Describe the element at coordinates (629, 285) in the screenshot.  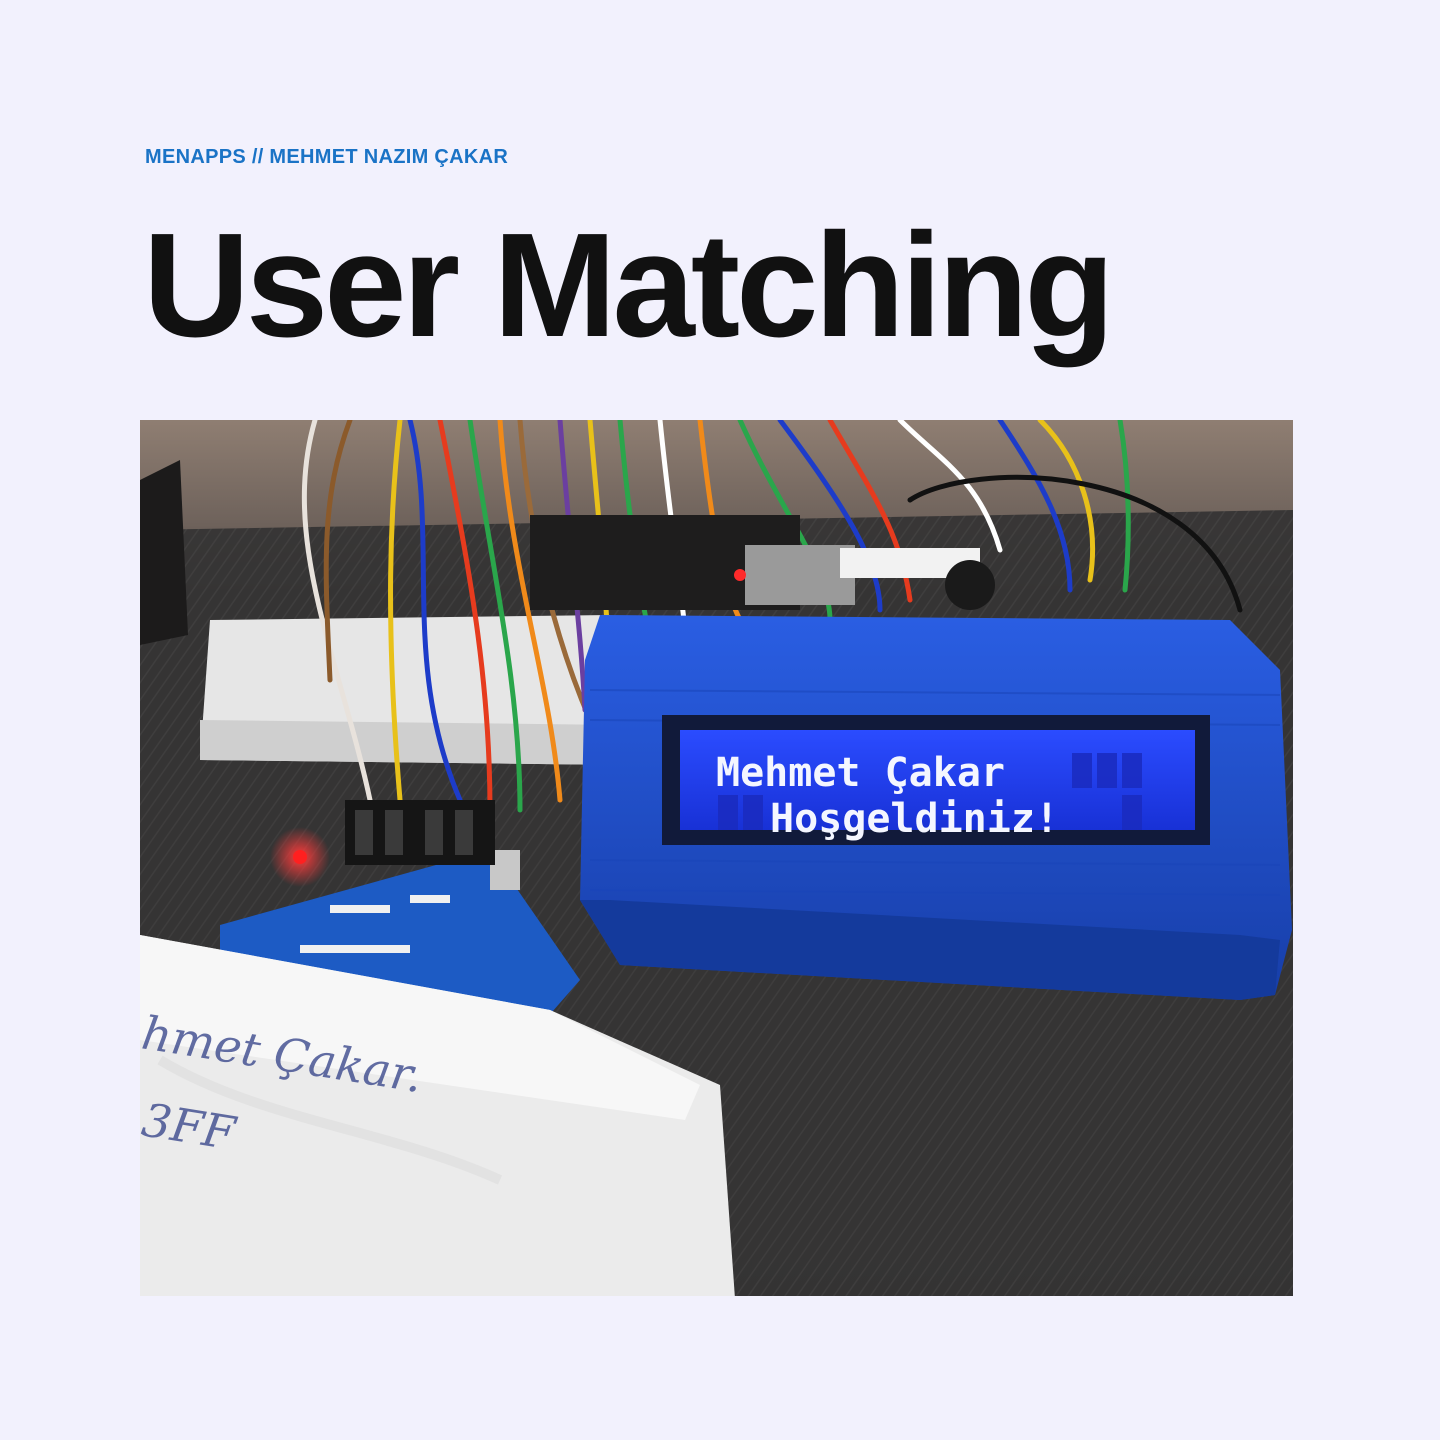
I see `page-title: User Matching` at that location.